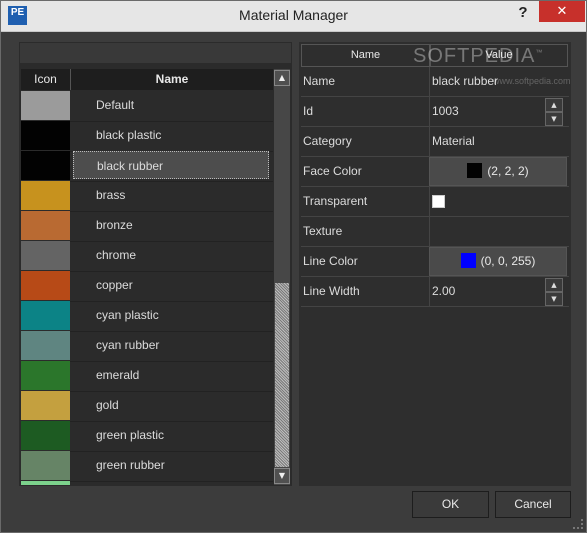  I want to click on softpedia-watermark: SOFTPEDIA™, so click(478, 56).